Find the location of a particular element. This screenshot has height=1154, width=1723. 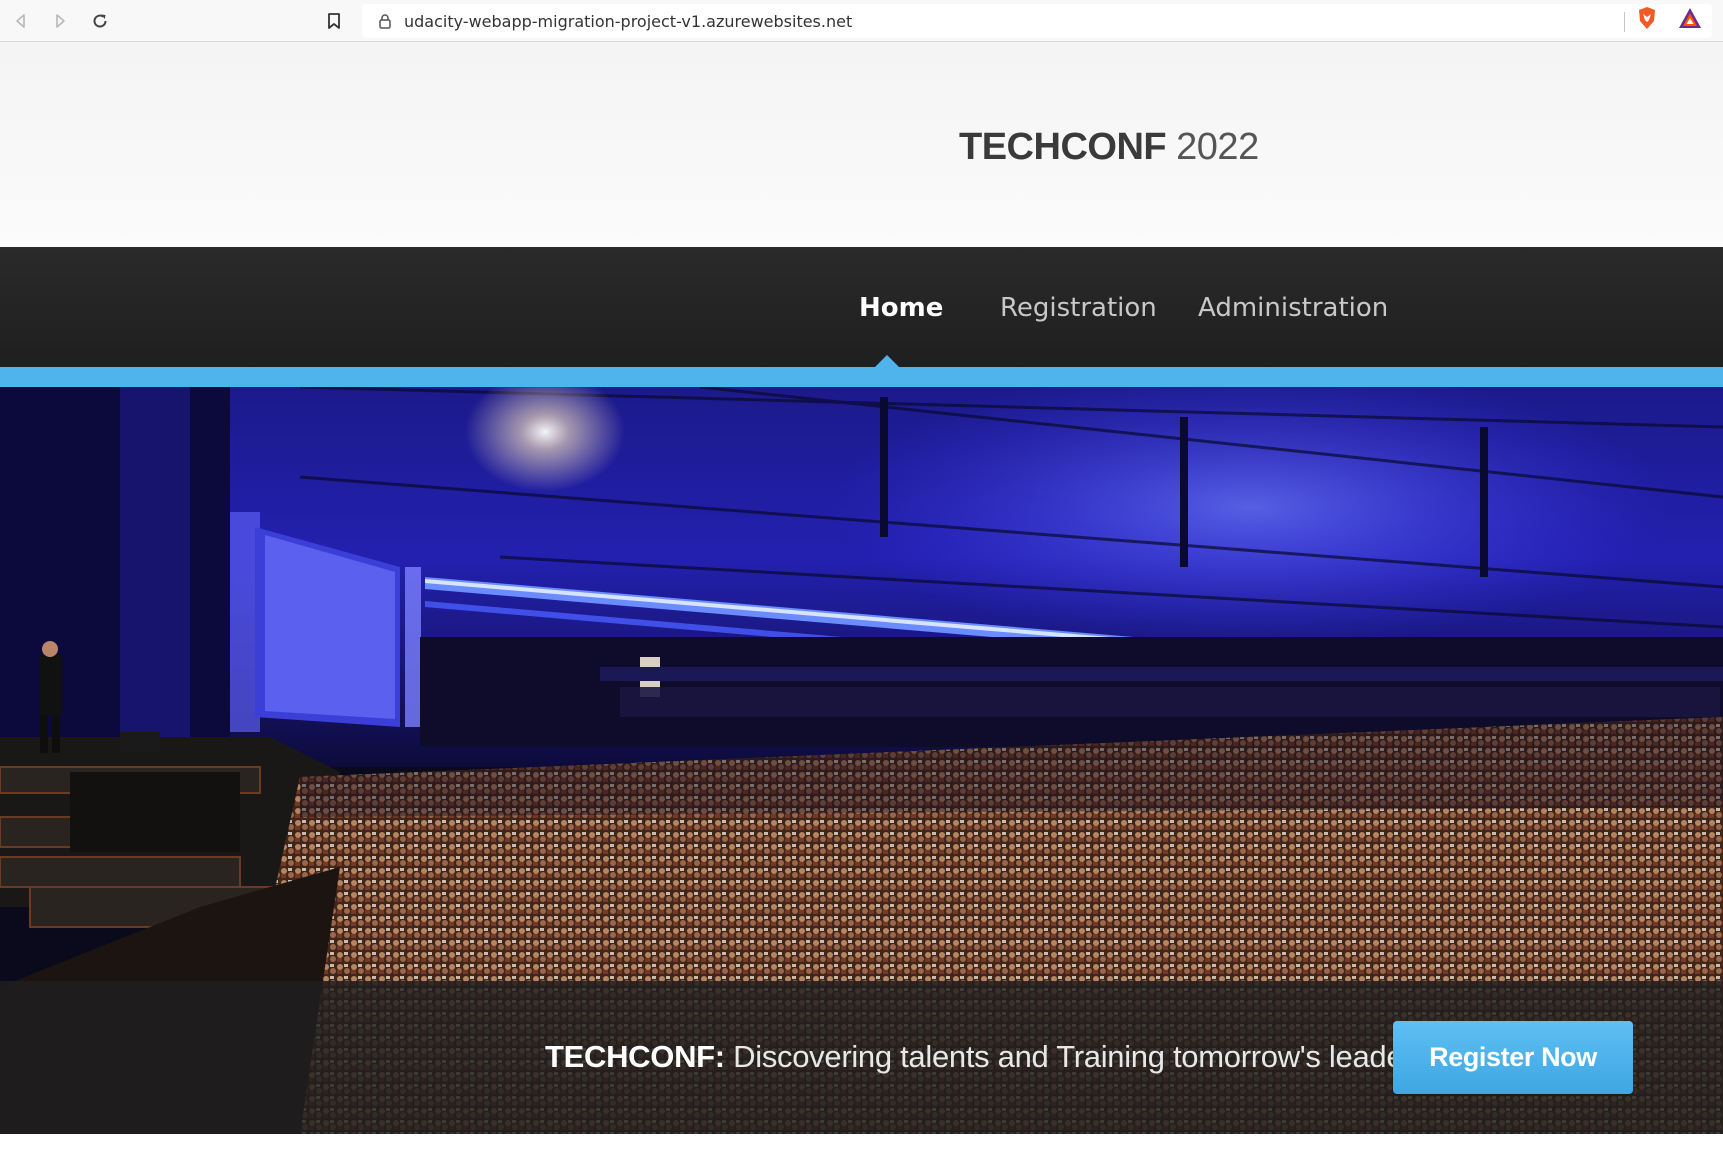

back-icon is located at coordinates (21, 21).